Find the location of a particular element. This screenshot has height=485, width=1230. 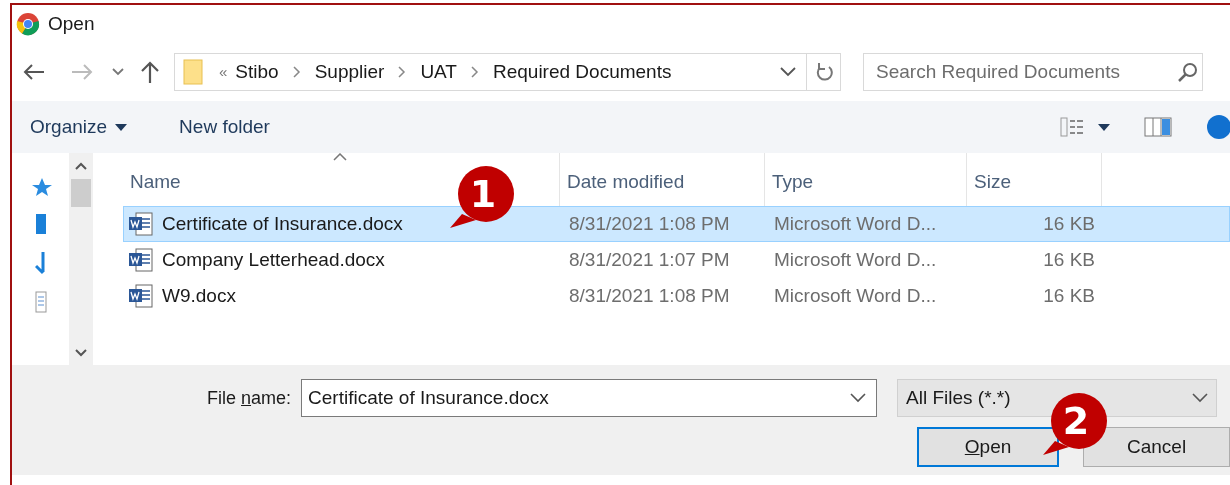

file-name: Company Letterhead.docx is located at coordinates (273, 259).